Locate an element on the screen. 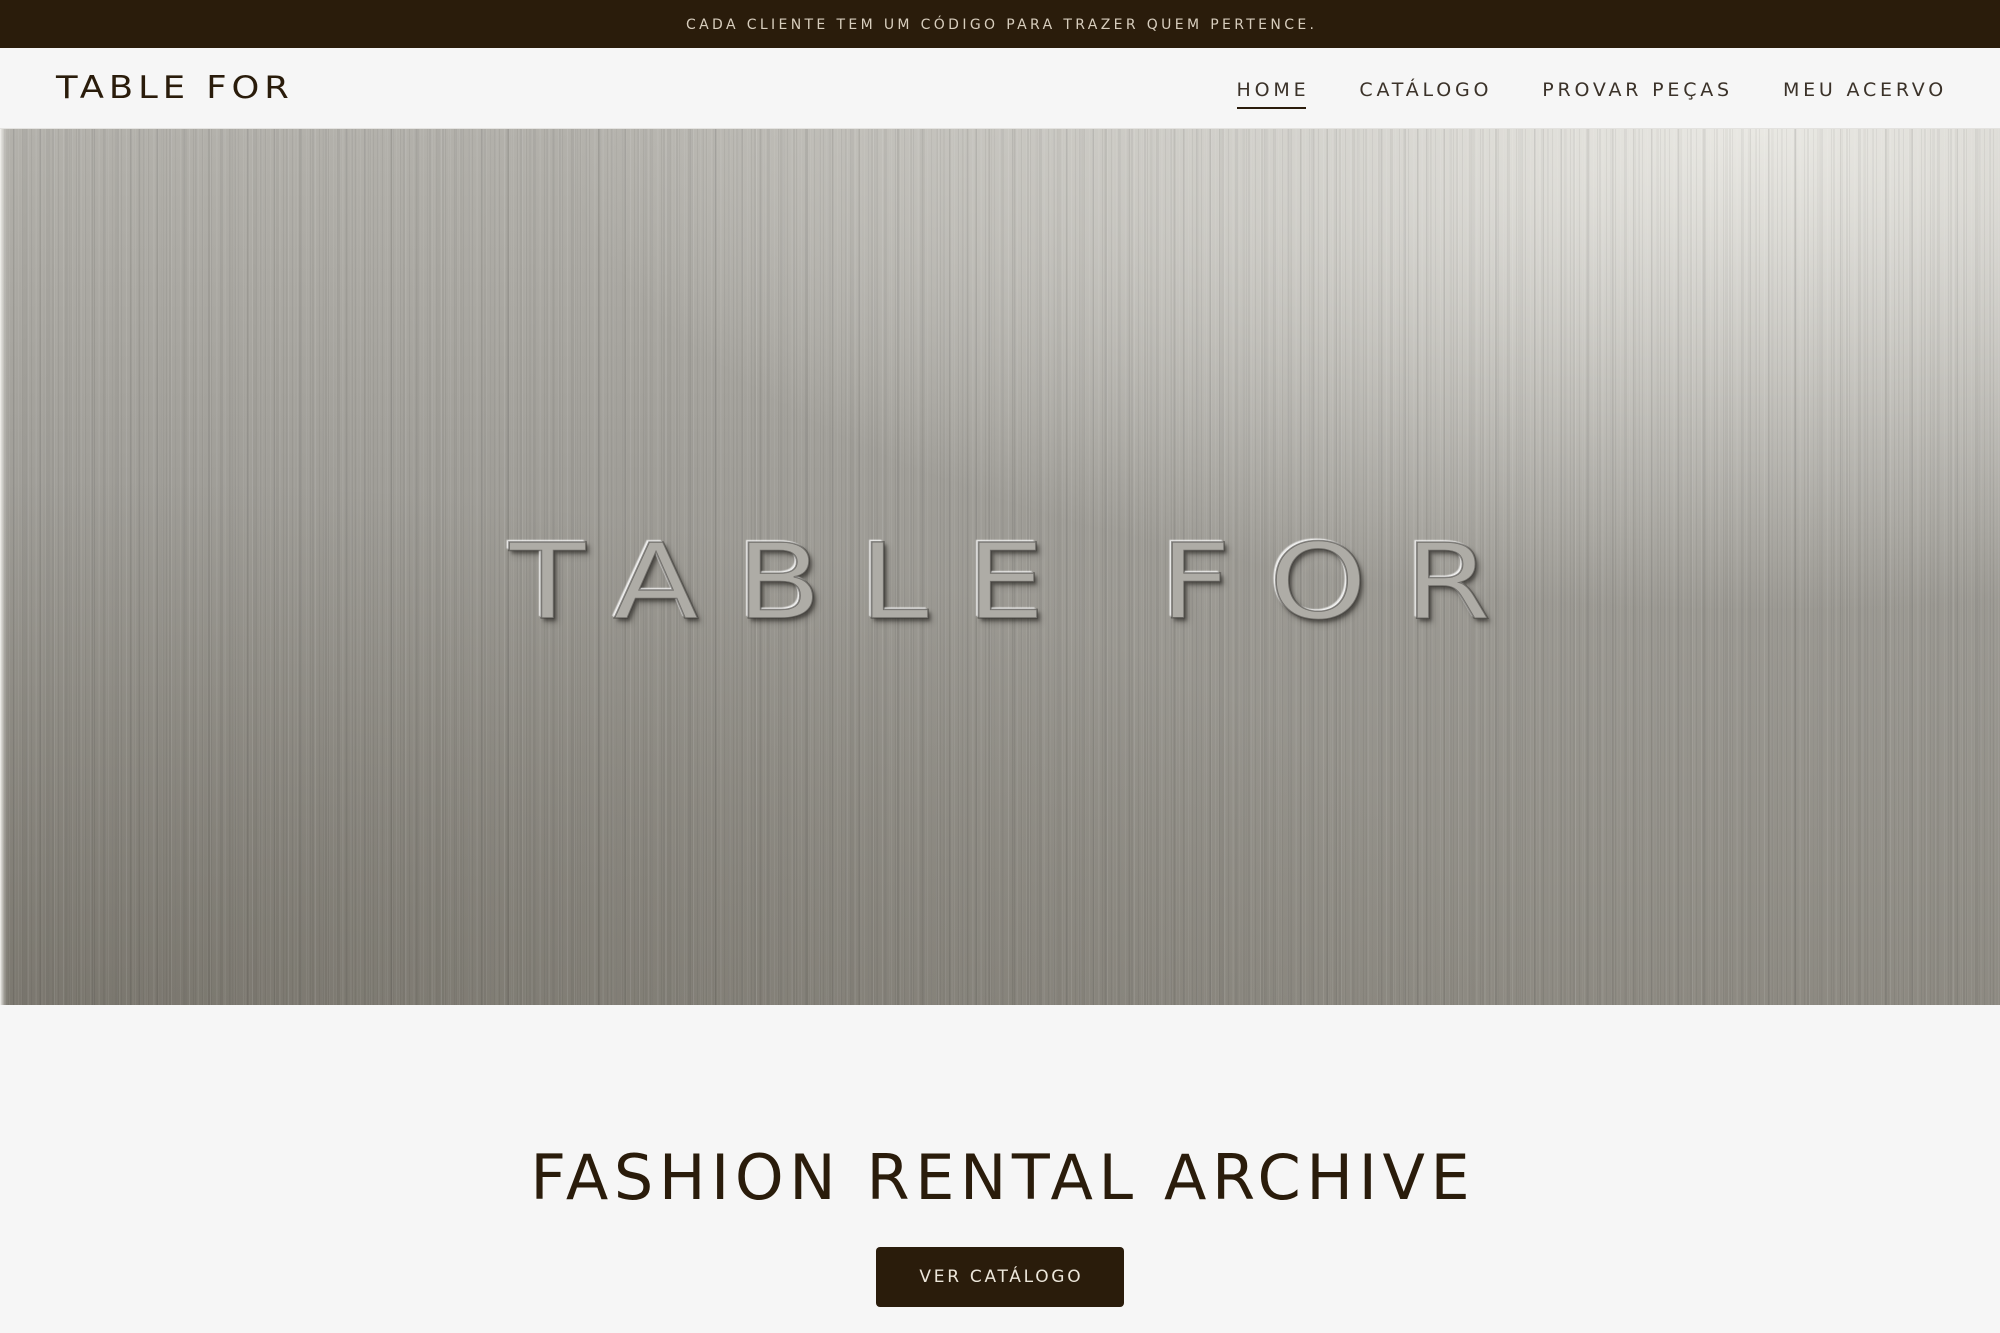  hero-logo-container: TABLE FOR is located at coordinates (1000, 582).